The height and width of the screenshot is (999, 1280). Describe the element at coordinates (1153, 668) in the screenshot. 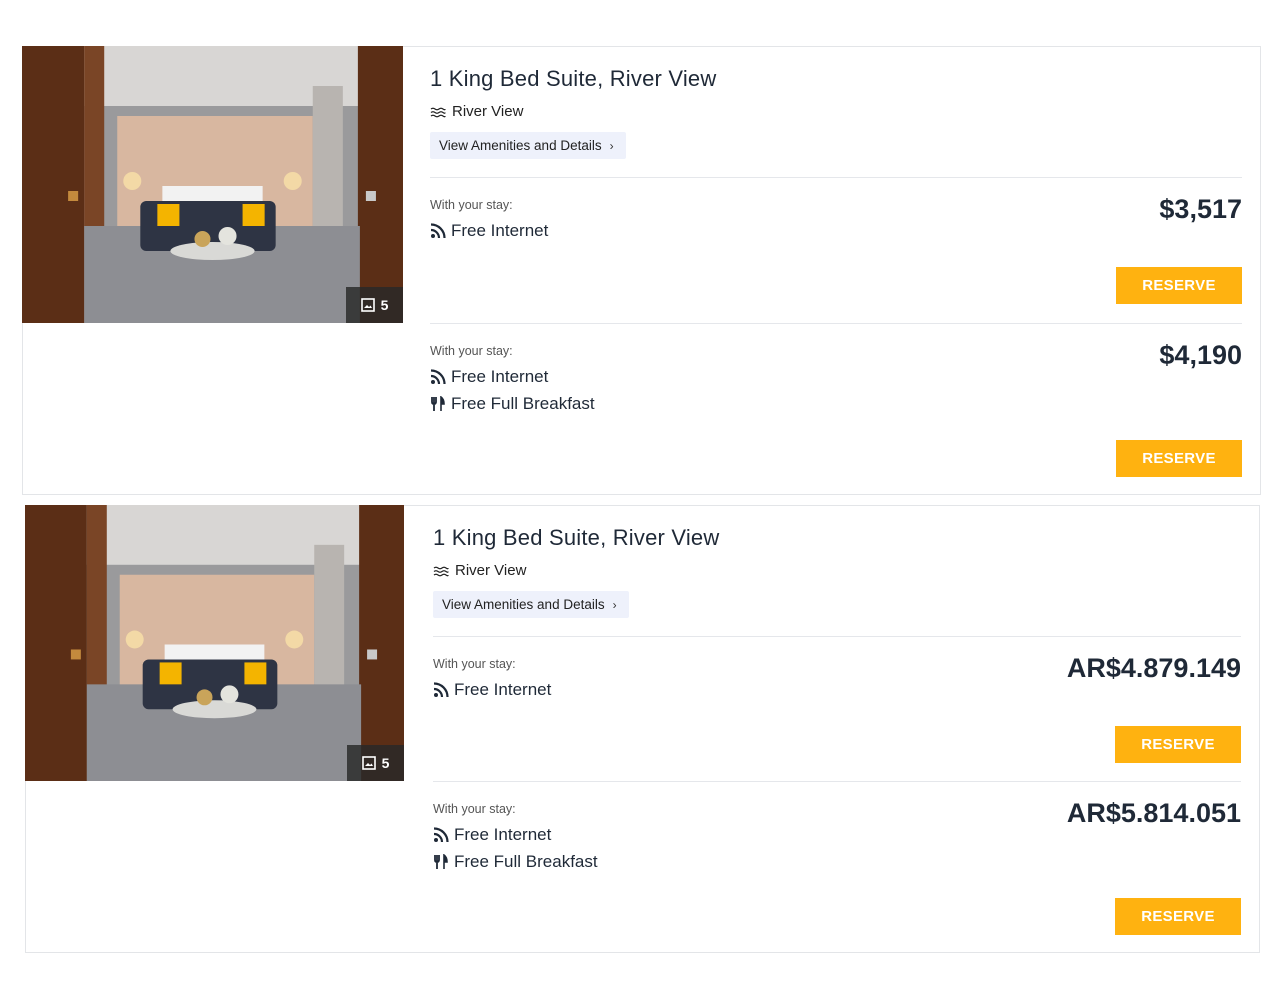

I see `price: AR$4.879.149` at that location.